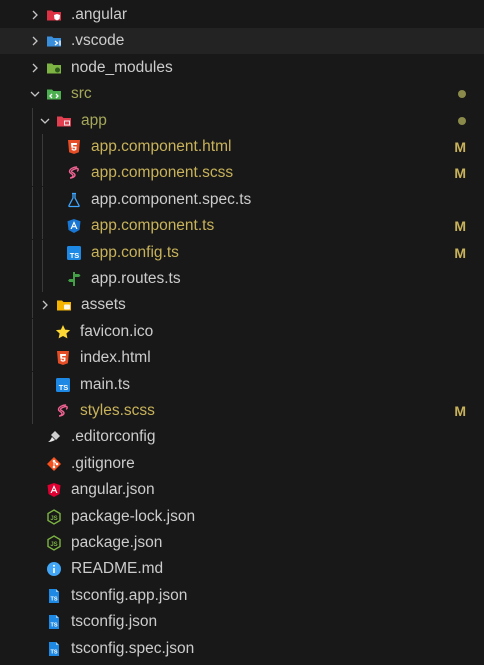 The image size is (484, 665). What do you see at coordinates (242, 649) in the screenshot?
I see `tree-file-tsconfig-spec-json: TS tsconfig.spec.json` at bounding box center [242, 649].